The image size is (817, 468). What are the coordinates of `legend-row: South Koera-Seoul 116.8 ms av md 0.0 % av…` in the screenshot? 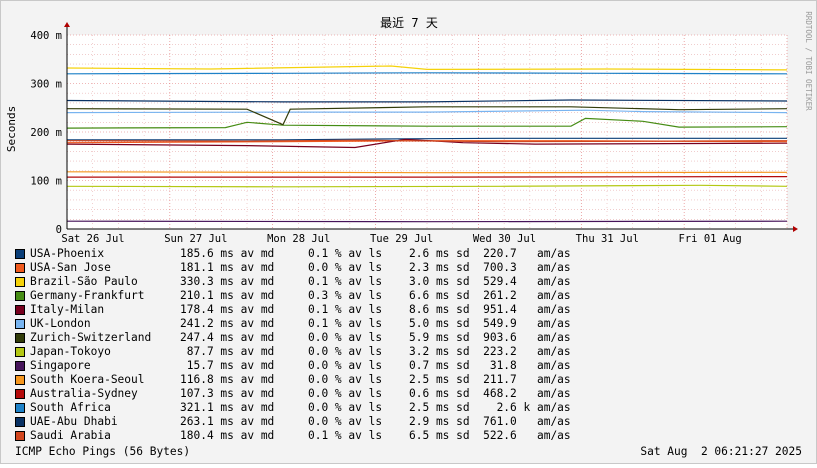 It's located at (293, 380).